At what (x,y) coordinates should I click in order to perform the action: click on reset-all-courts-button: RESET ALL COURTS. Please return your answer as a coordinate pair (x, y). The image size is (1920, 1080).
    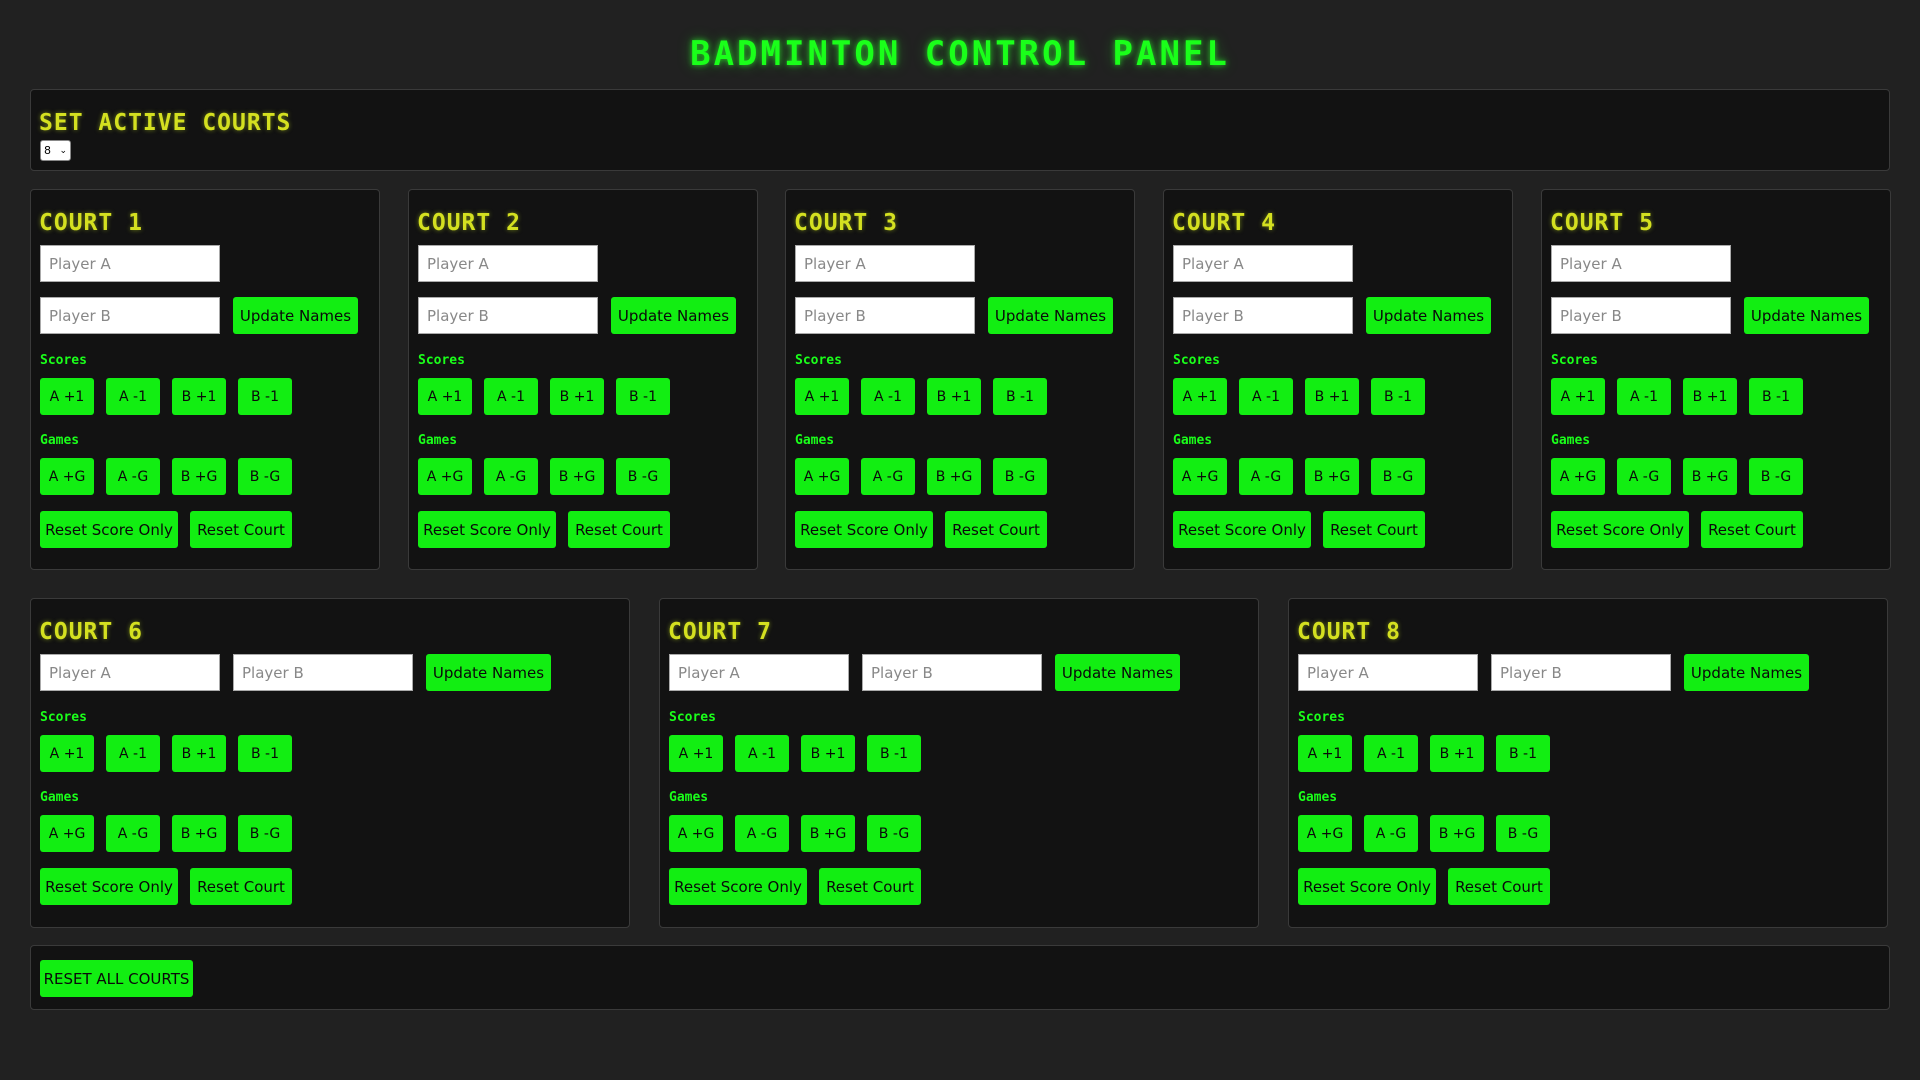
    Looking at the image, I should click on (116, 978).